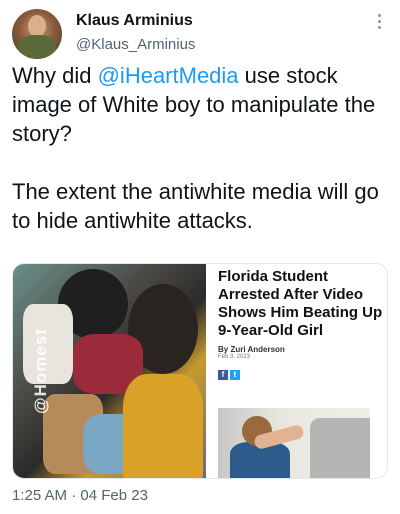 This screenshot has width=400, height=514. What do you see at coordinates (37, 47) in the screenshot?
I see `avatar-body` at bounding box center [37, 47].